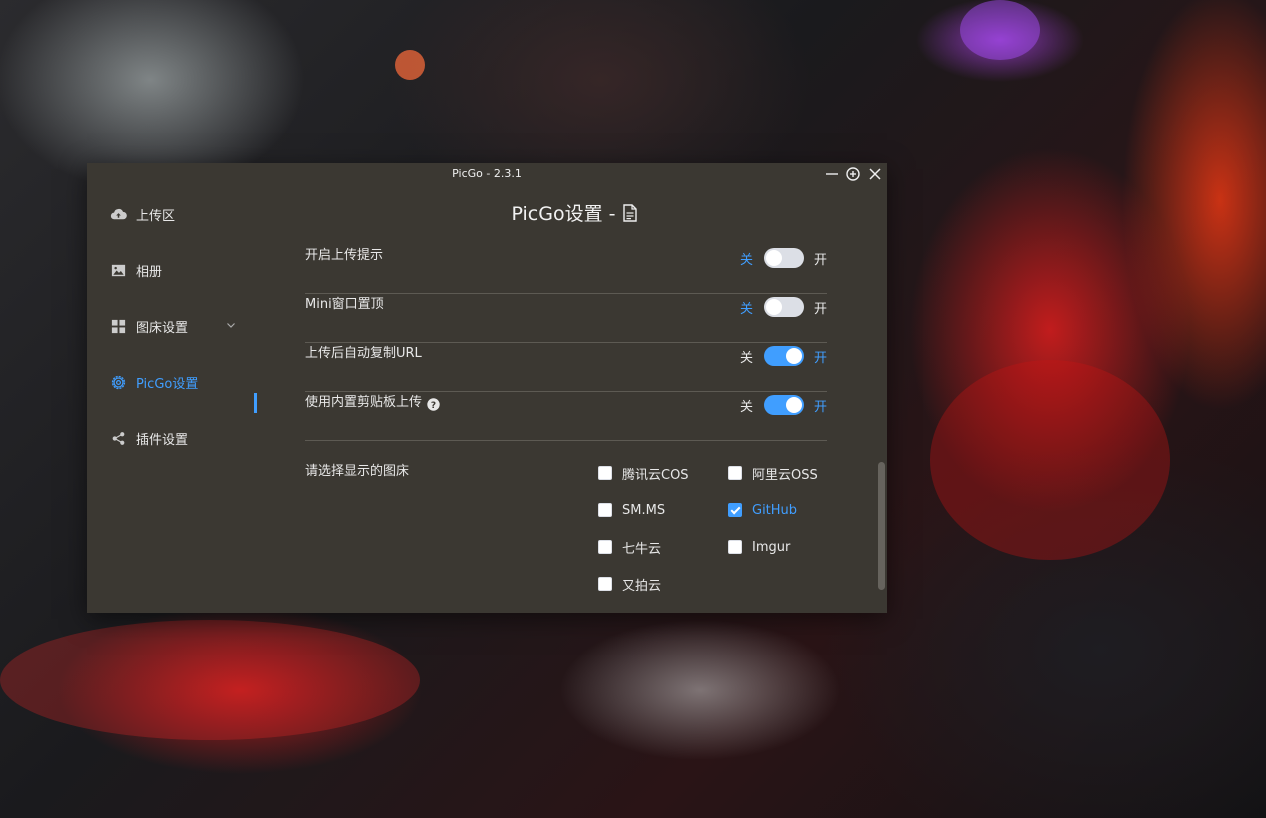  I want to click on checkbox-smms: SM.MS, so click(631, 510).